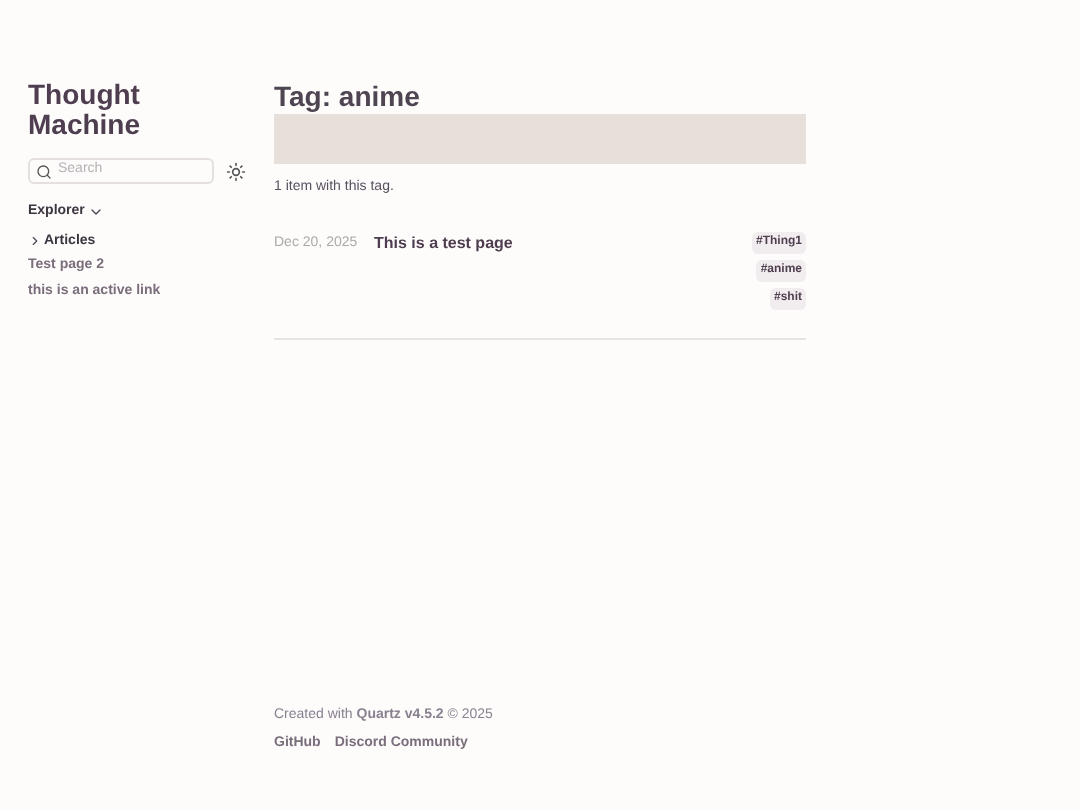 The image size is (1080, 810). Describe the element at coordinates (35, 241) in the screenshot. I see `chevron-right-icon` at that location.